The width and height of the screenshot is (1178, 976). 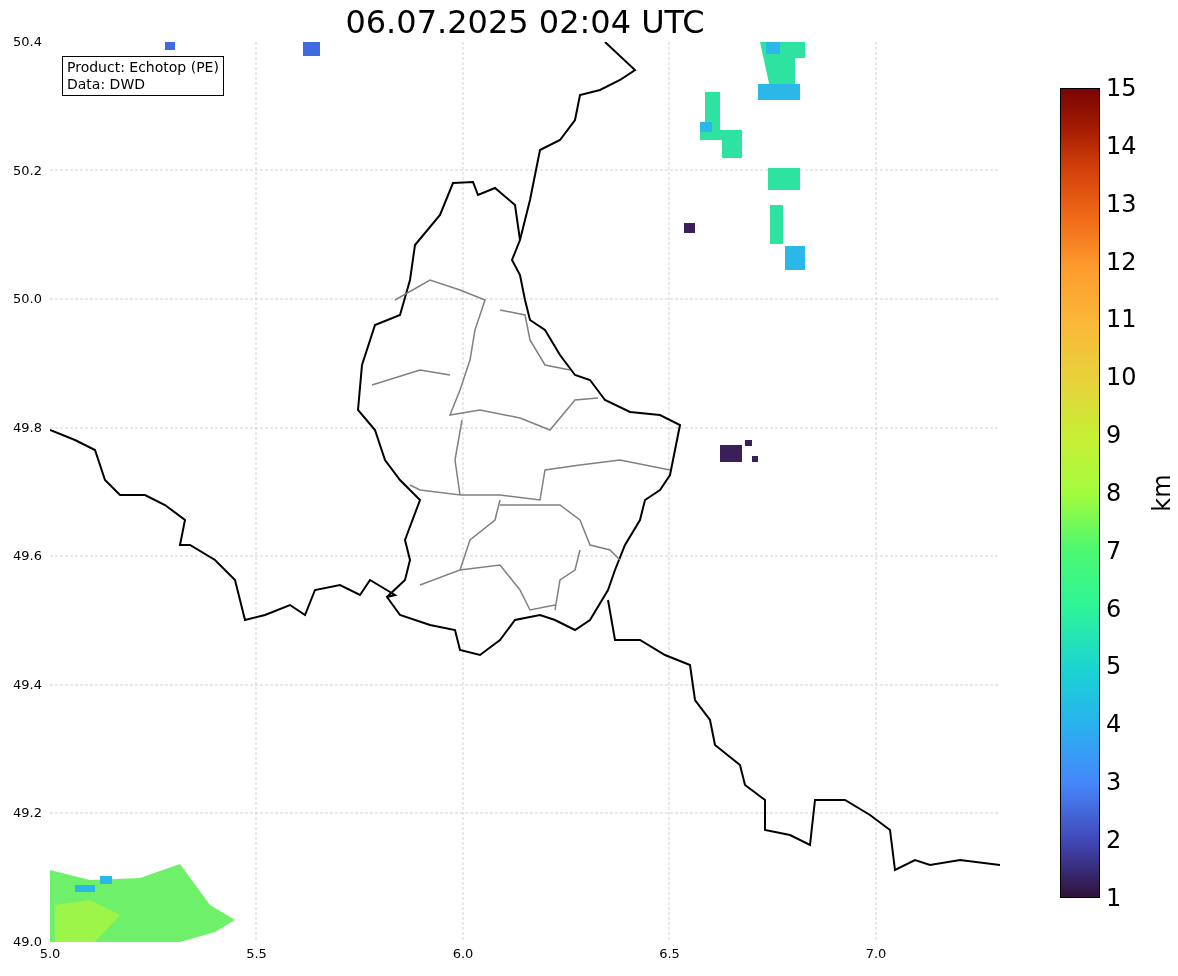 What do you see at coordinates (1114, 724) in the screenshot?
I see `colorbar-tick-label: 4` at bounding box center [1114, 724].